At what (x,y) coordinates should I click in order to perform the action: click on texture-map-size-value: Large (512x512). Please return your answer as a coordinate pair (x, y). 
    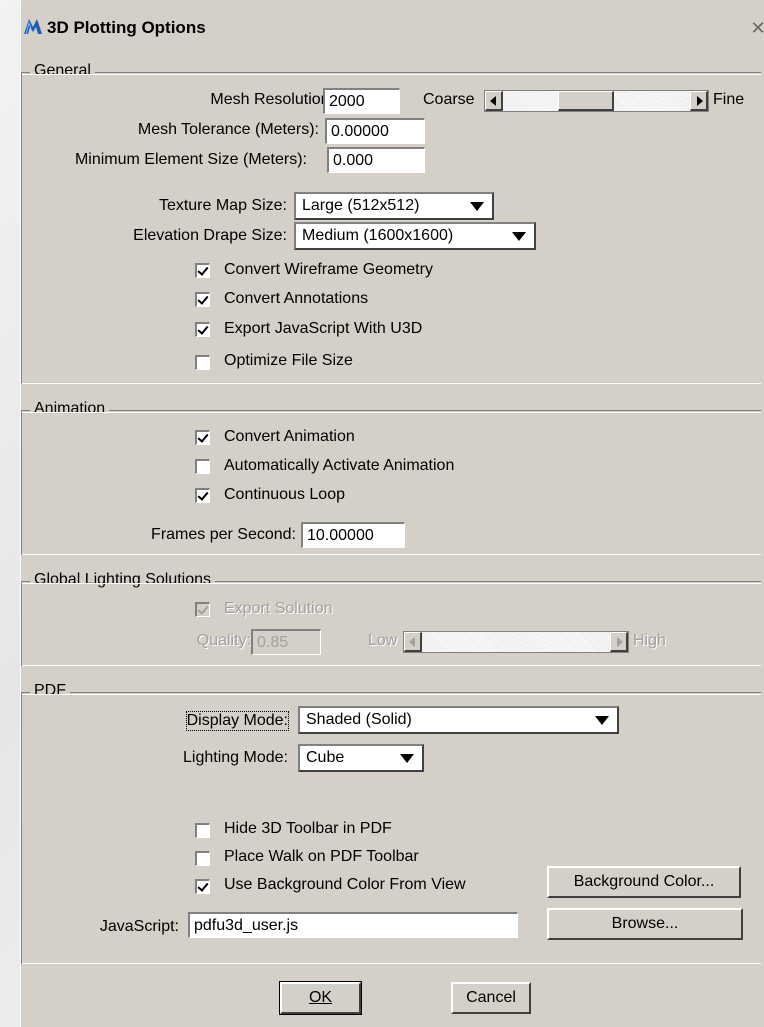
    Looking at the image, I should click on (361, 205).